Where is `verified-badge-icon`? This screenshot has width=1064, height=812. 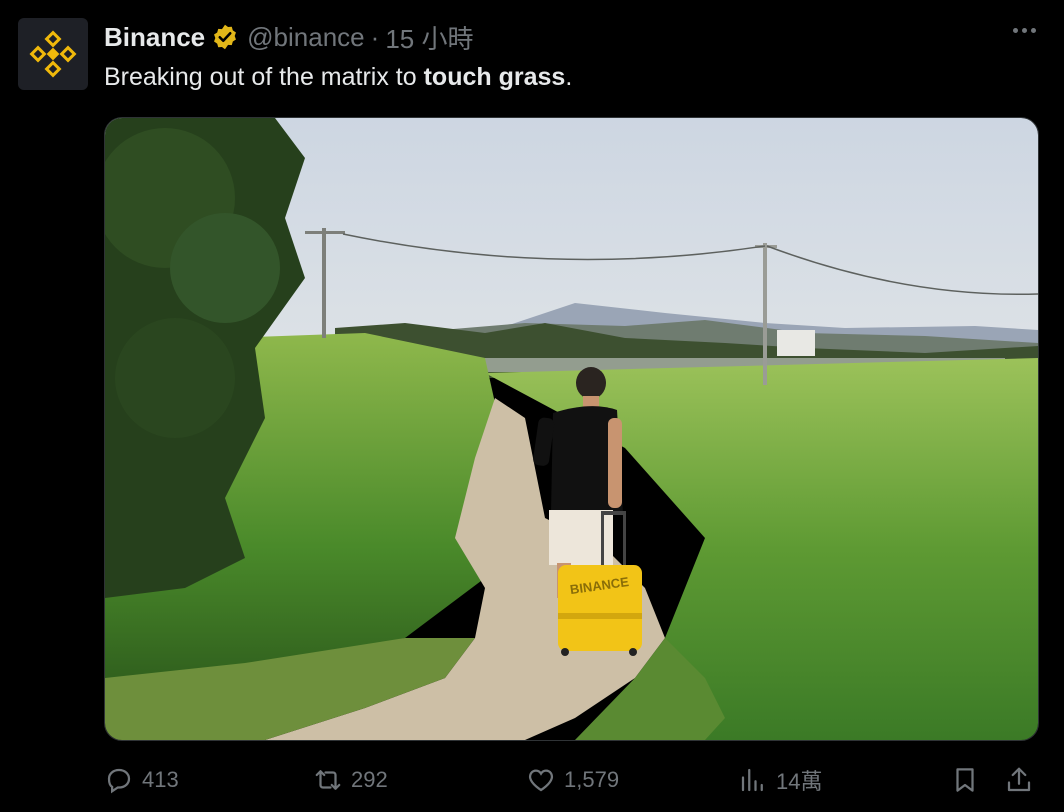
verified-badge-icon is located at coordinates (225, 37).